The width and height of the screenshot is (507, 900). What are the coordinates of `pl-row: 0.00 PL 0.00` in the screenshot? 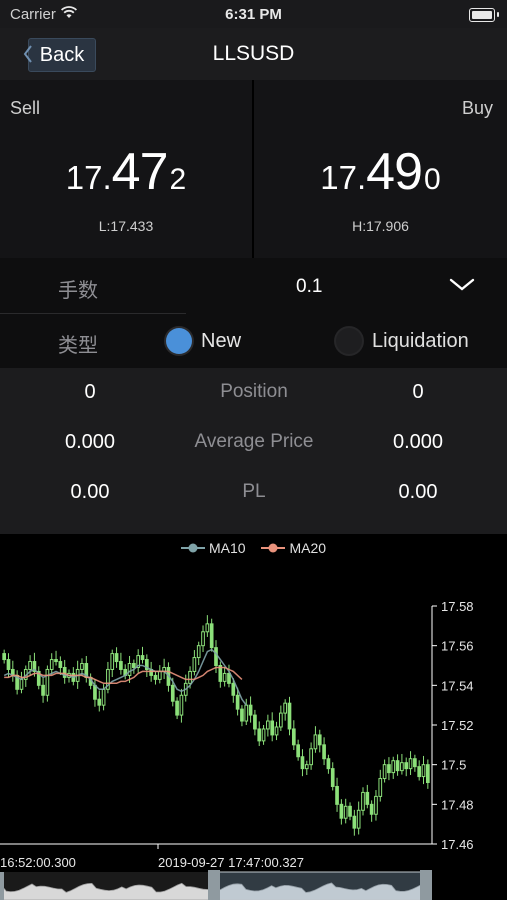 It's located at (253, 501).